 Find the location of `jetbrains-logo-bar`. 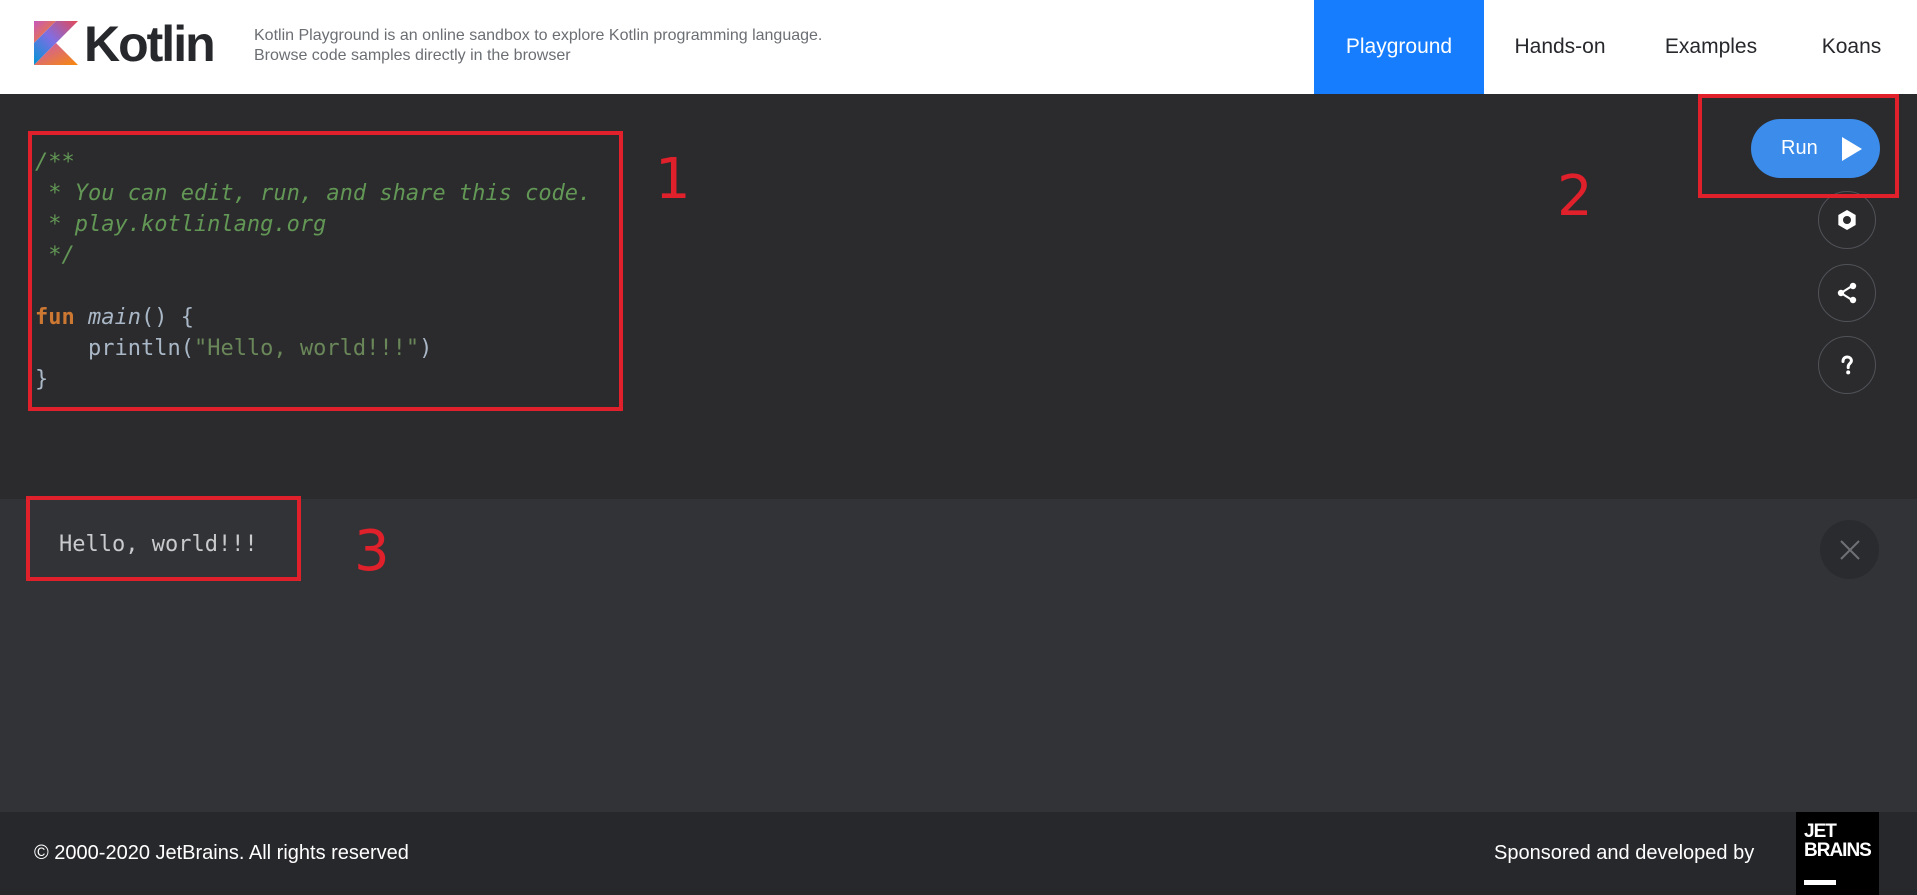

jetbrains-logo-bar is located at coordinates (1820, 882).